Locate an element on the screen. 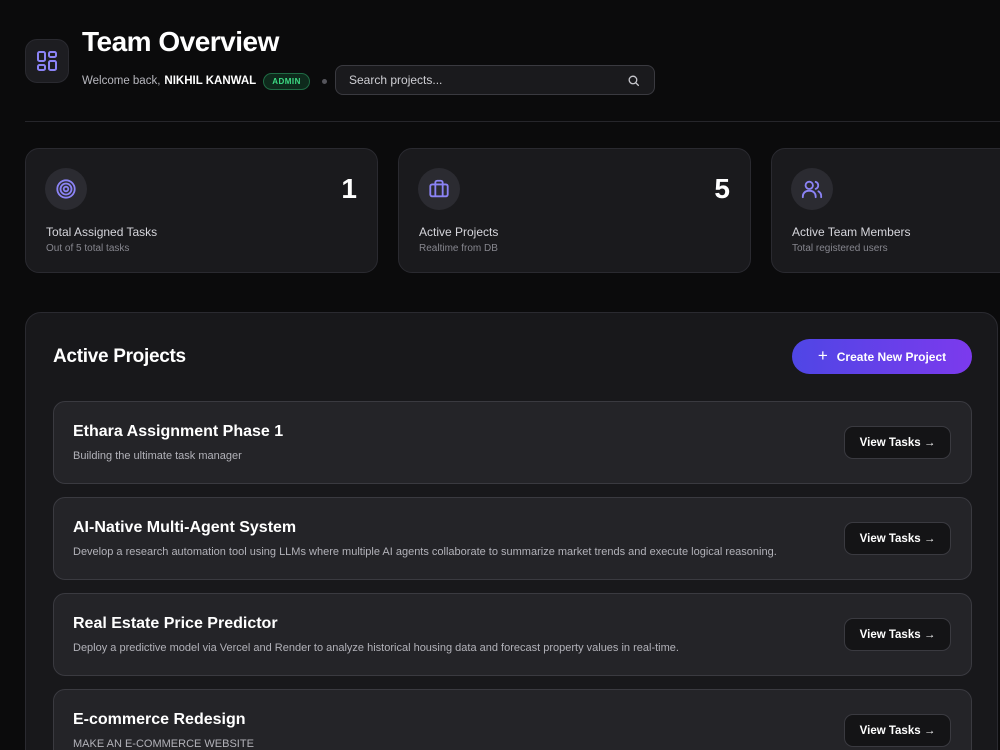  create-project-button: + Create New Project is located at coordinates (882, 356).